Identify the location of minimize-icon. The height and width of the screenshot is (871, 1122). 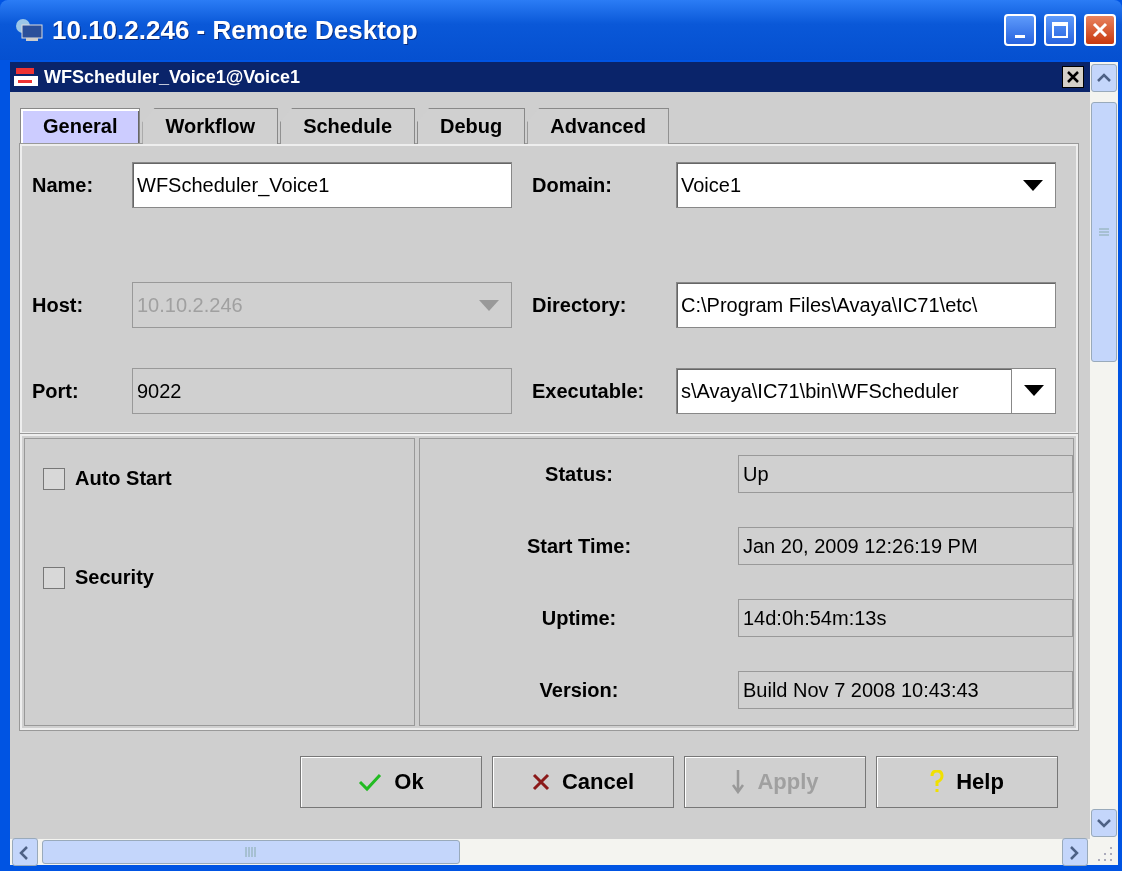
(1020, 36).